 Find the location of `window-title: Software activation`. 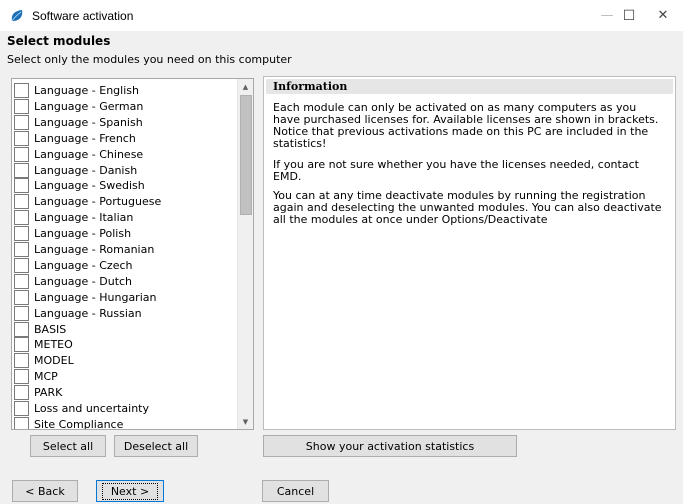

window-title: Software activation is located at coordinates (83, 16).